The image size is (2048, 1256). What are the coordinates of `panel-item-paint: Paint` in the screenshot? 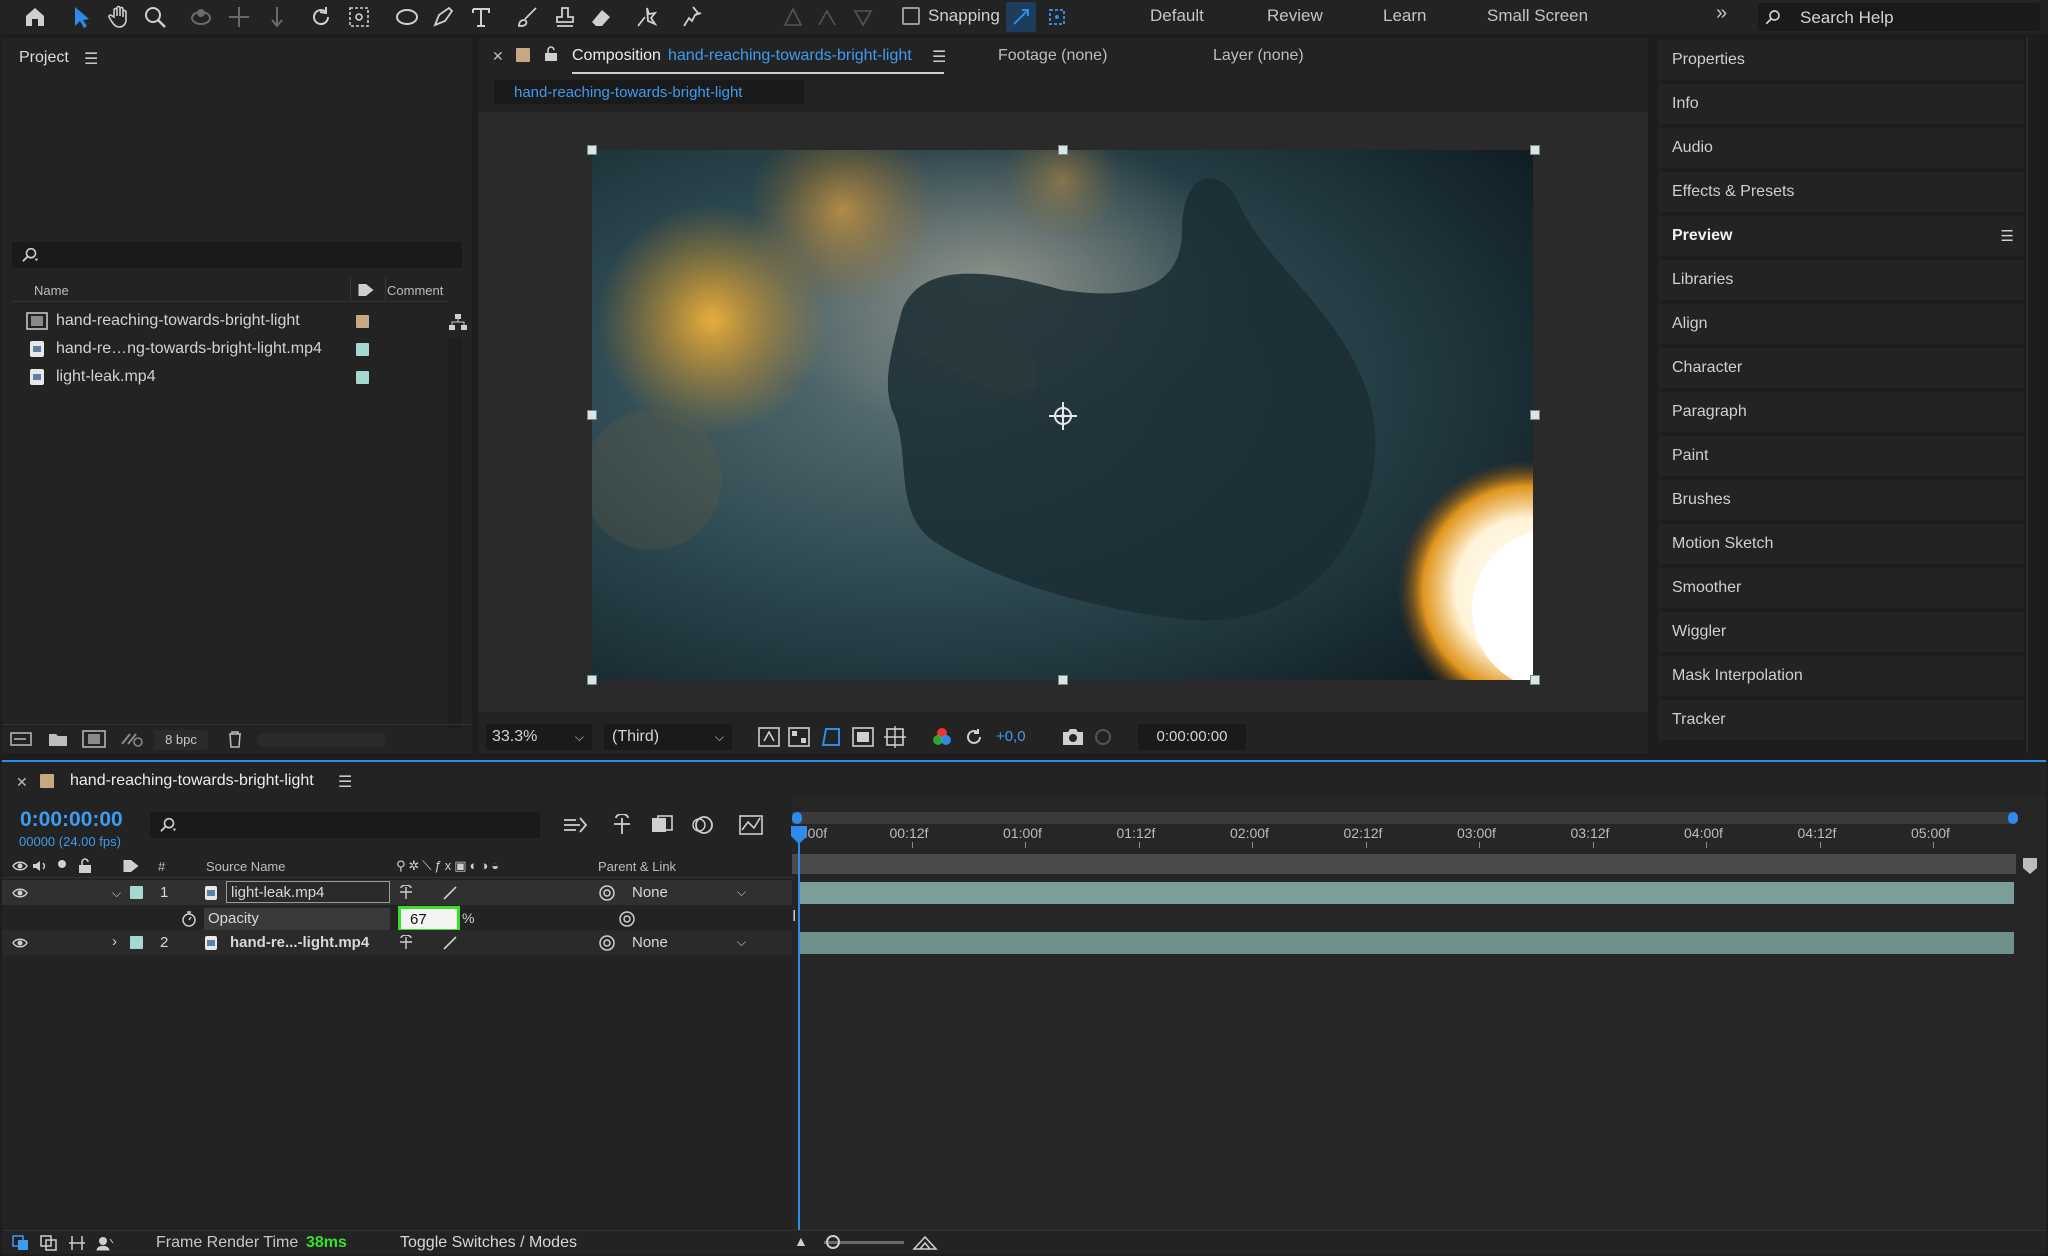 It's located at (1841, 456).